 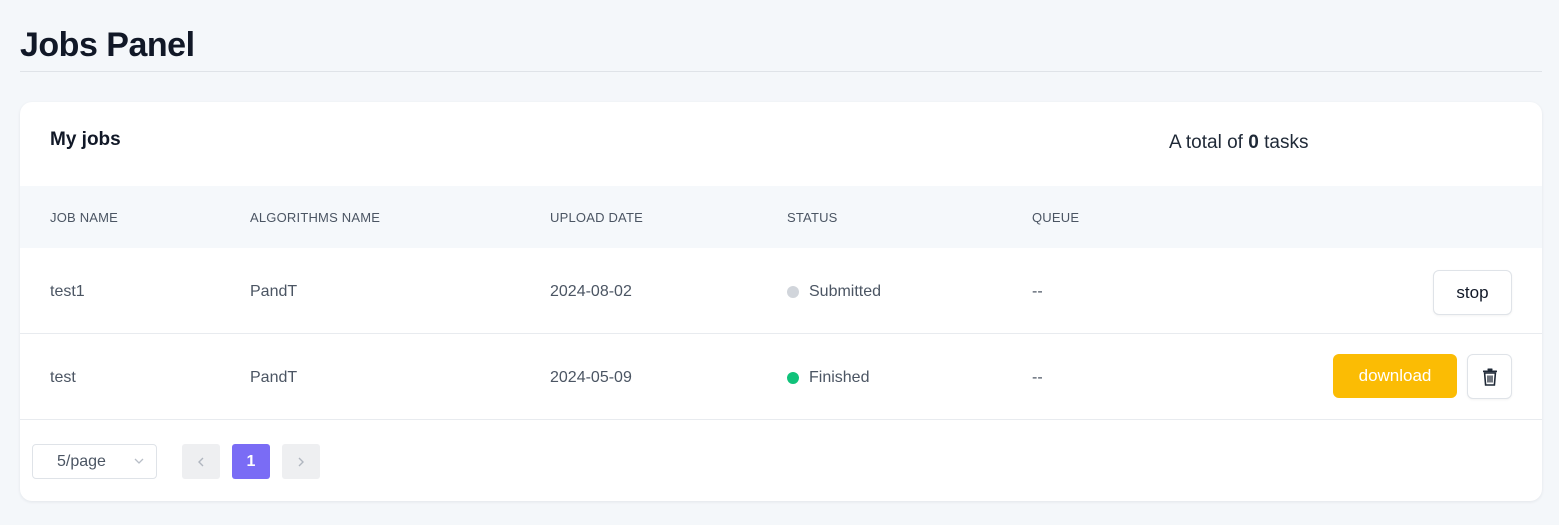 I want to click on total-count: 0, so click(x=1253, y=142).